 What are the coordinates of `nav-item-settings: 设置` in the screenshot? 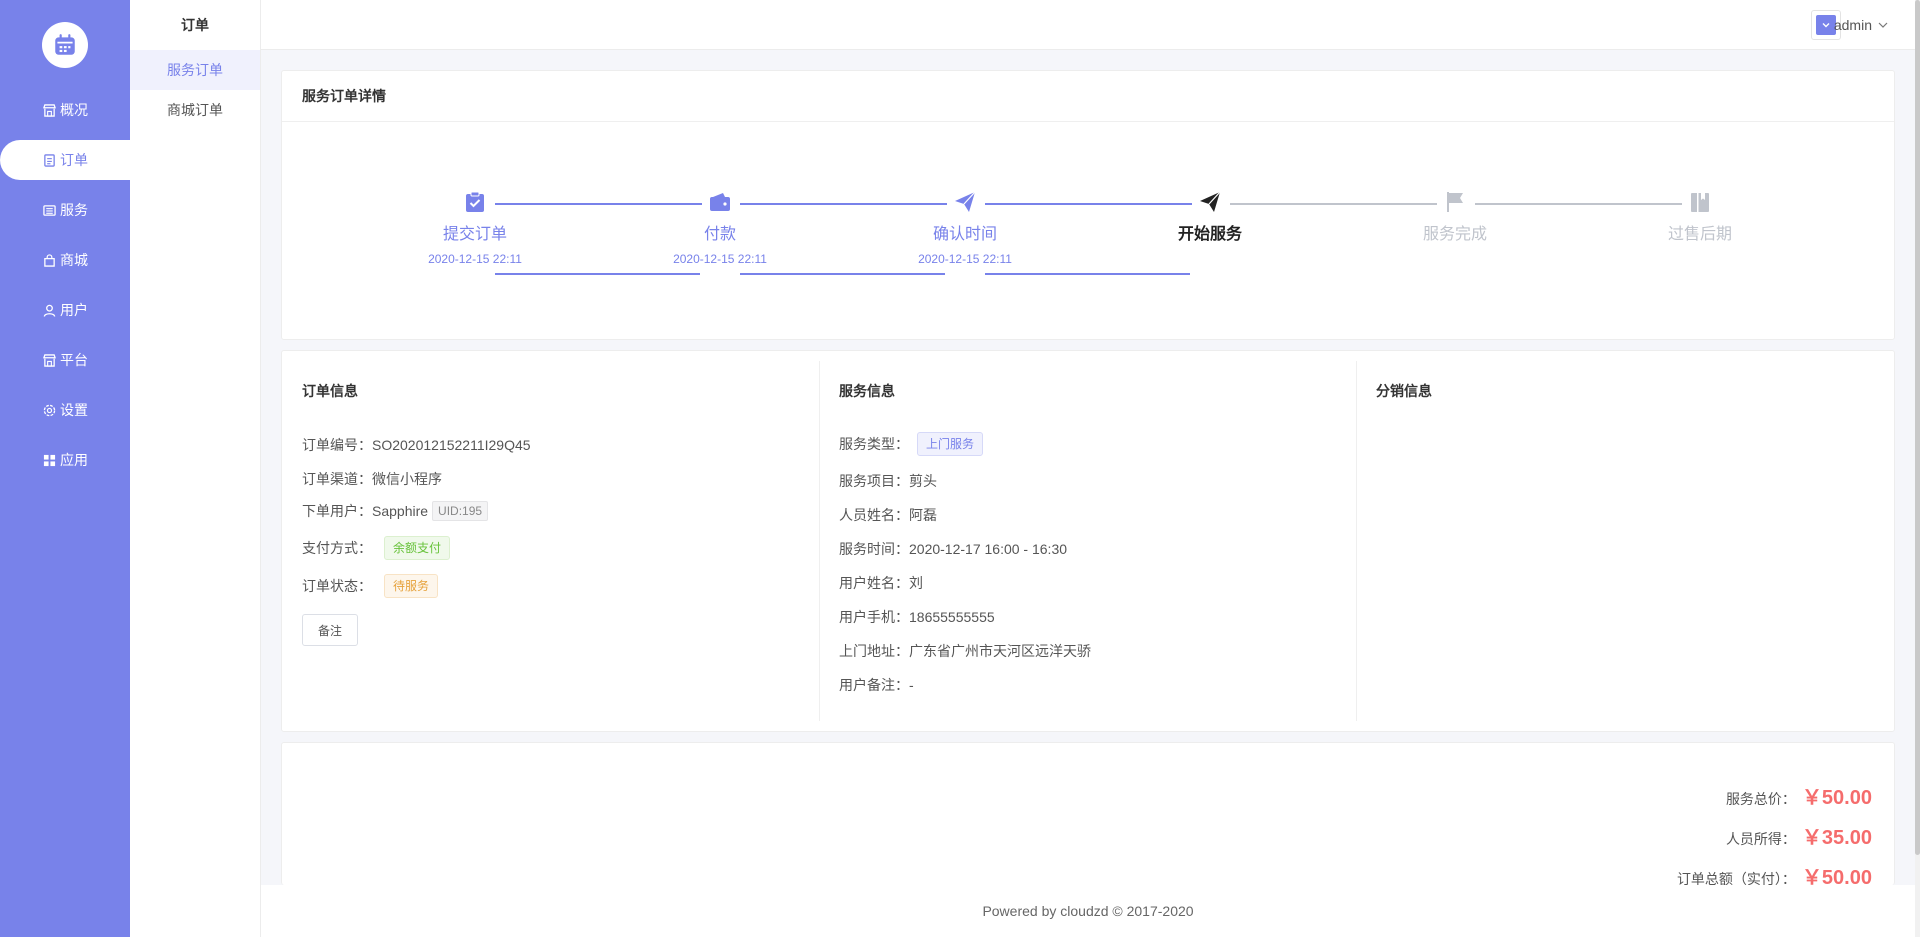 It's located at (65, 410).